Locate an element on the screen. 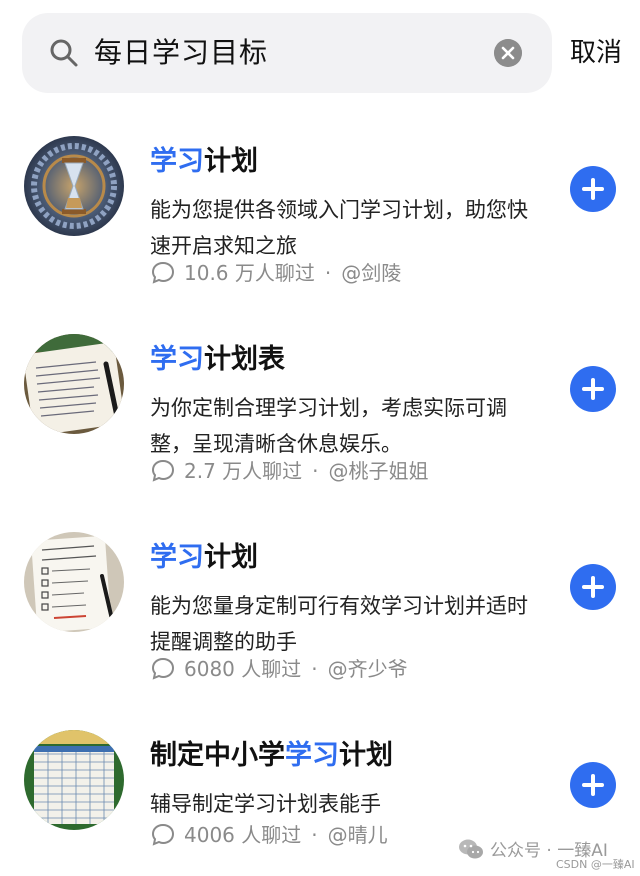 The width and height of the screenshot is (640, 876). wechat-icon is located at coordinates (471, 848).